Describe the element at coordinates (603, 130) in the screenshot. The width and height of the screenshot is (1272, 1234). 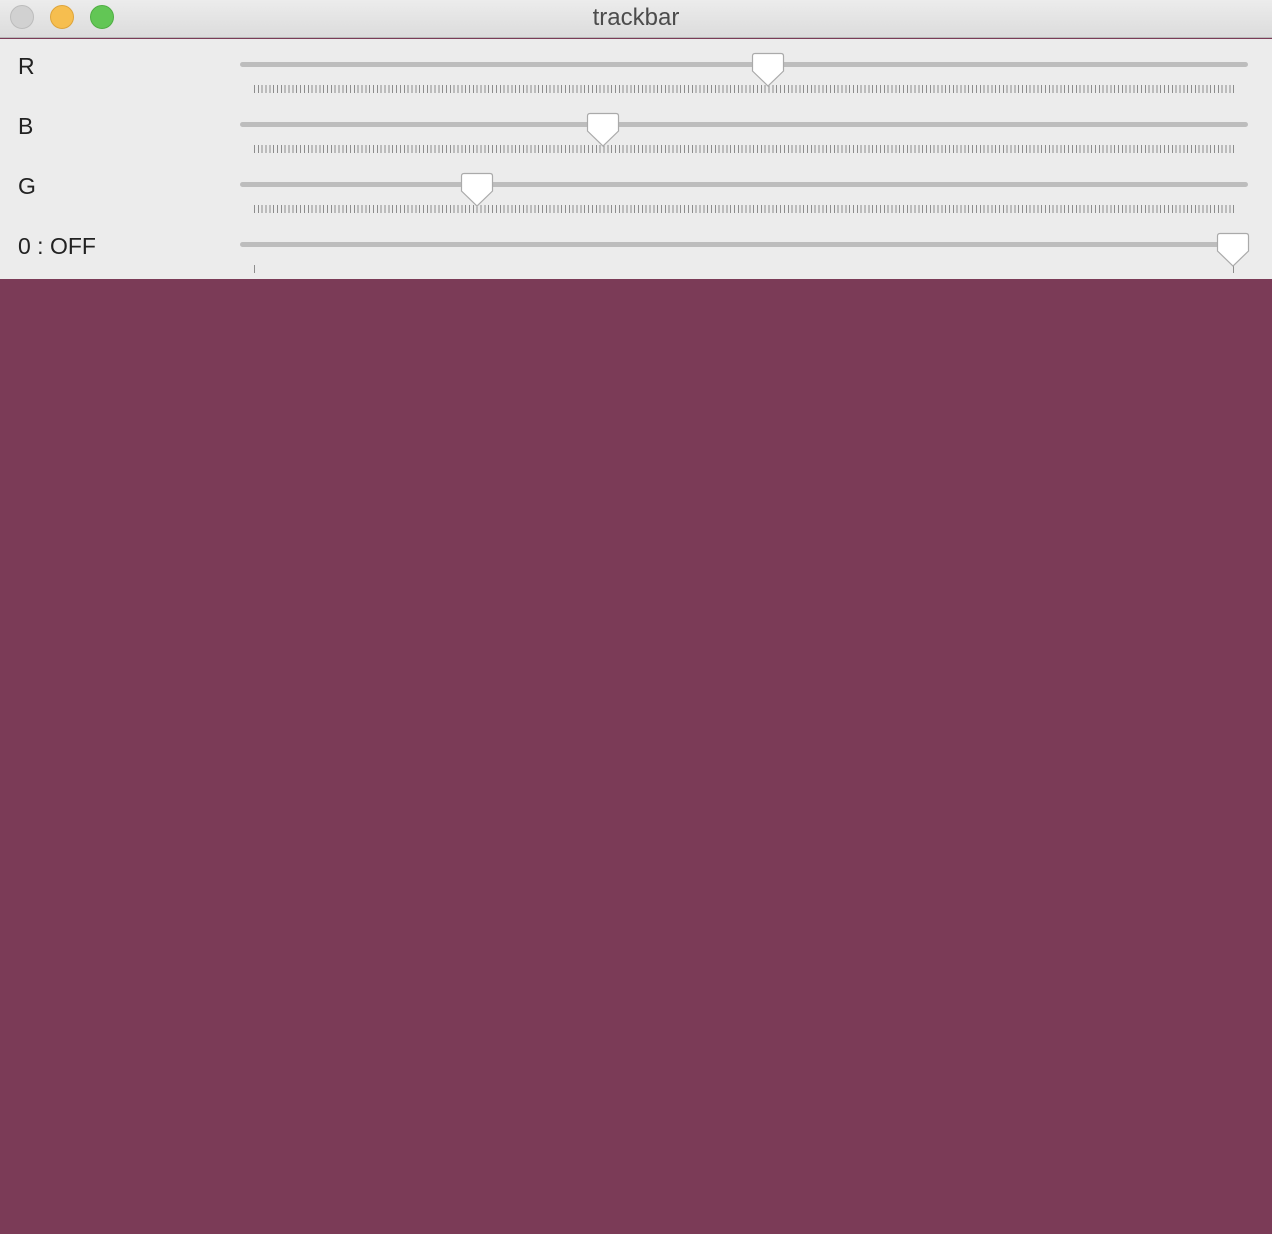
I see `trackbar-knob-b` at that location.